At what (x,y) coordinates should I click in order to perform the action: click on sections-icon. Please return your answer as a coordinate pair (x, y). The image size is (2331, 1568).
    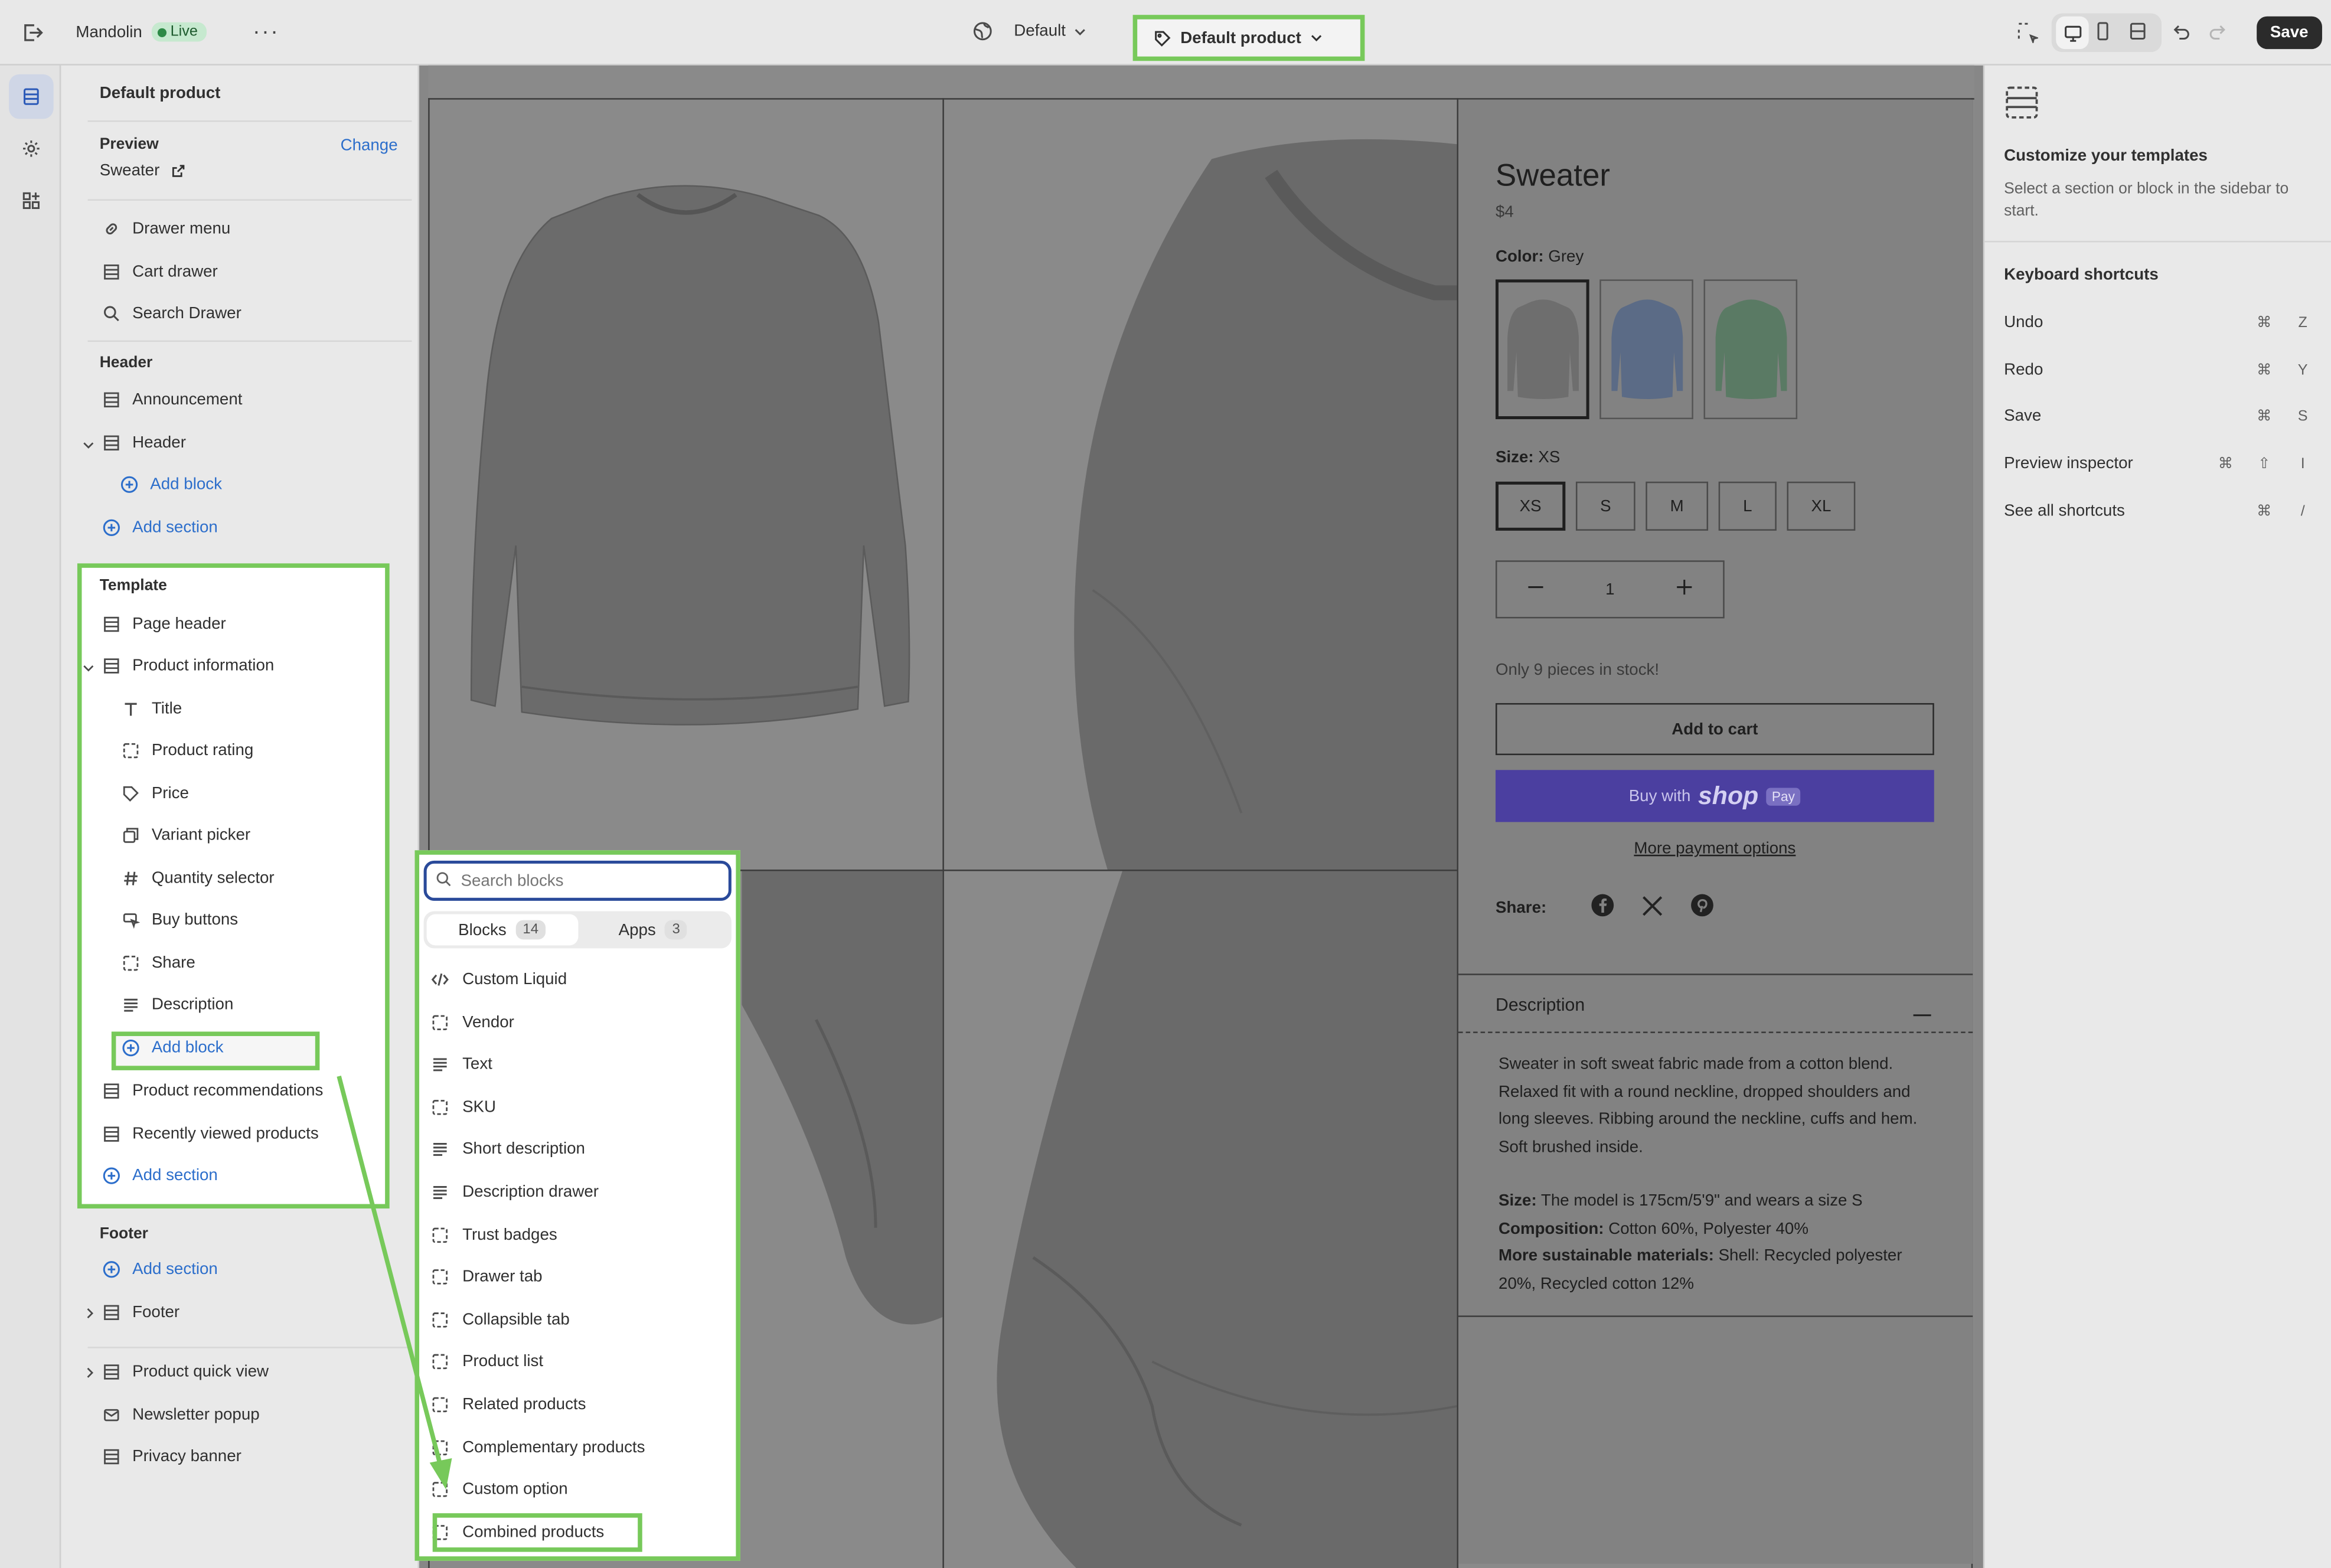
    Looking at the image, I should click on (32, 97).